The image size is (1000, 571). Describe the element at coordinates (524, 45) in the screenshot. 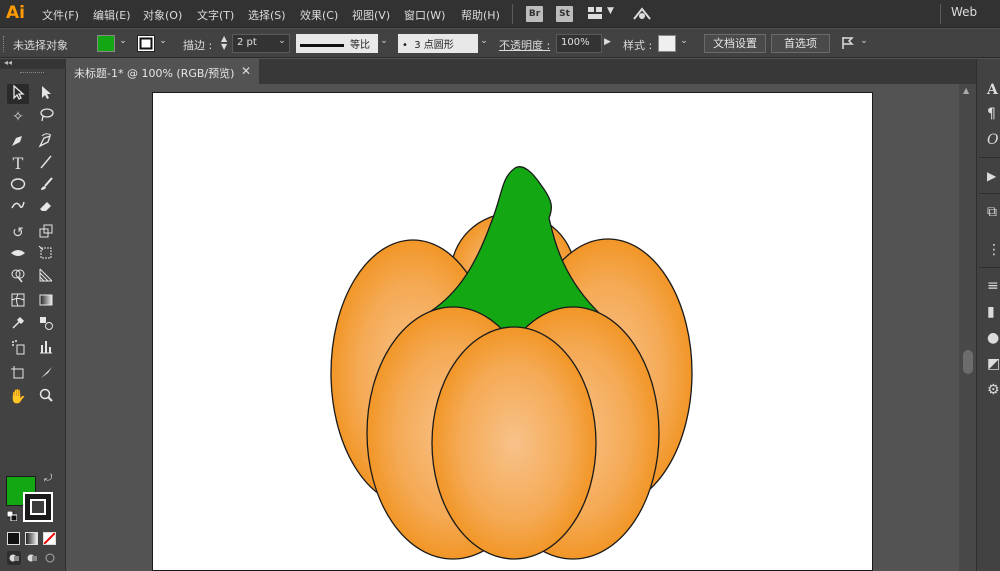

I see `opacity-label: 不透明度 :` at that location.